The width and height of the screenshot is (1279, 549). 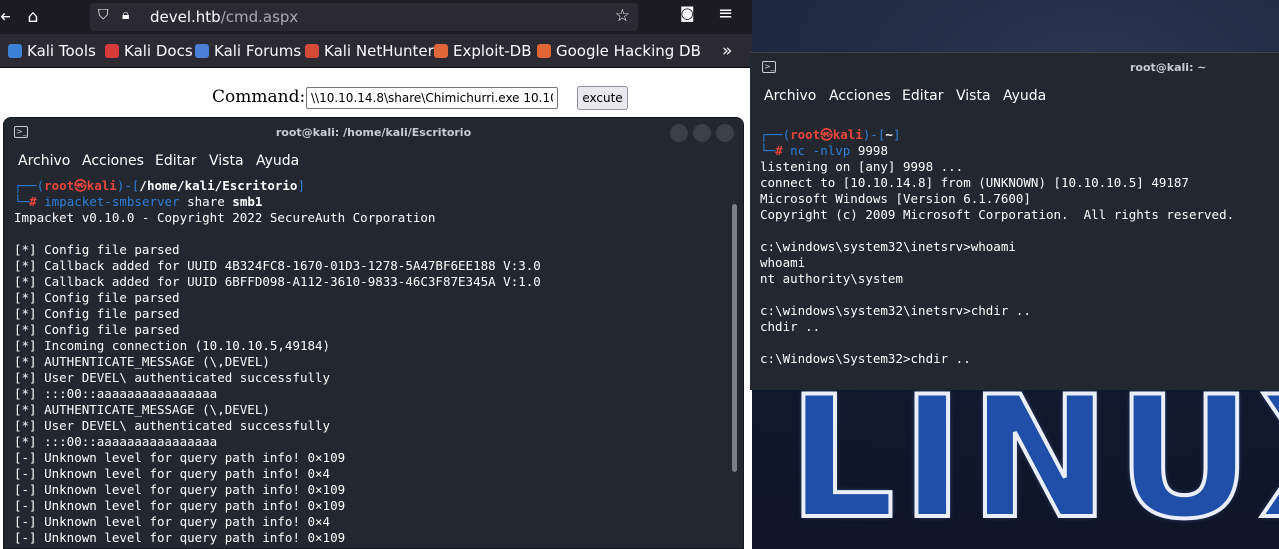 What do you see at coordinates (125, 15) in the screenshot?
I see `lock-icon: 🔒︎` at bounding box center [125, 15].